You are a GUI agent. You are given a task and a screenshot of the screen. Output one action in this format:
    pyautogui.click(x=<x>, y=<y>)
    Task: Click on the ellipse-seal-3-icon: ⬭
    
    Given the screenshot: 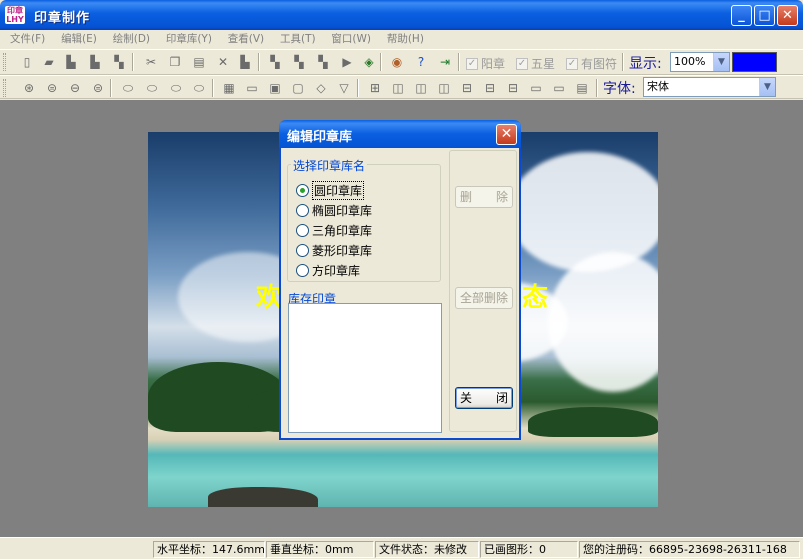 What is the action you would take?
    pyautogui.click(x=176, y=88)
    